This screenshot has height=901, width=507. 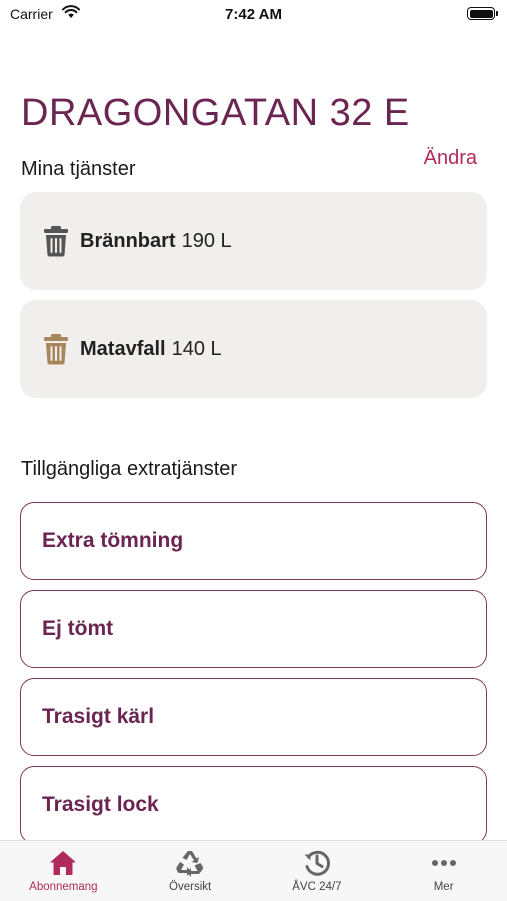 What do you see at coordinates (443, 887) in the screenshot?
I see `tab-label: Mer` at bounding box center [443, 887].